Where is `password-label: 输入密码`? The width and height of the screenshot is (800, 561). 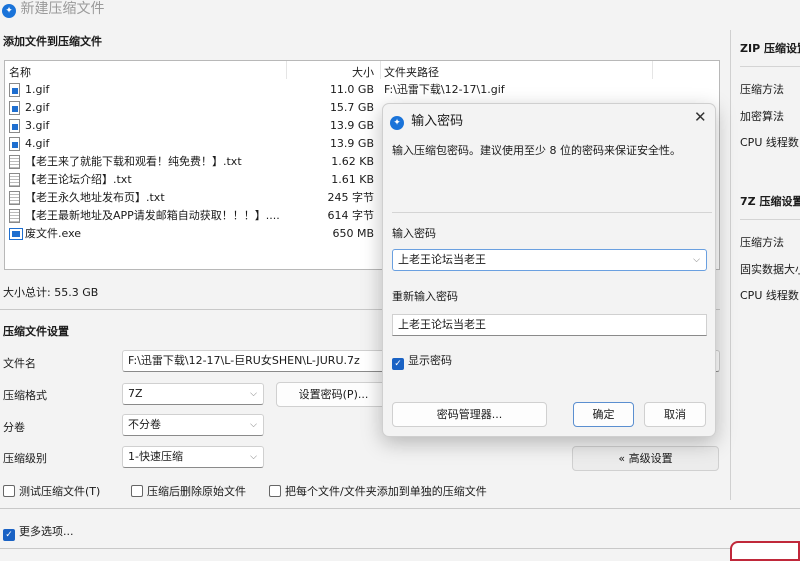
password-label: 输入密码 is located at coordinates (414, 233).